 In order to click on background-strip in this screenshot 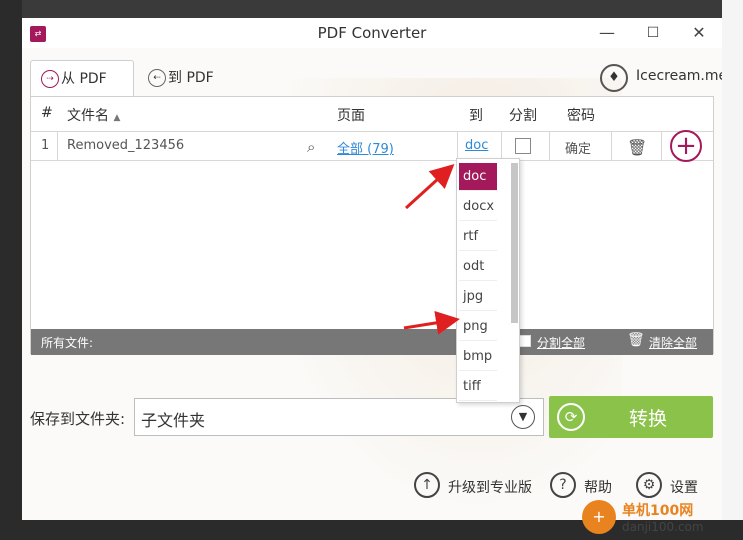, I will do `click(371, 9)`.